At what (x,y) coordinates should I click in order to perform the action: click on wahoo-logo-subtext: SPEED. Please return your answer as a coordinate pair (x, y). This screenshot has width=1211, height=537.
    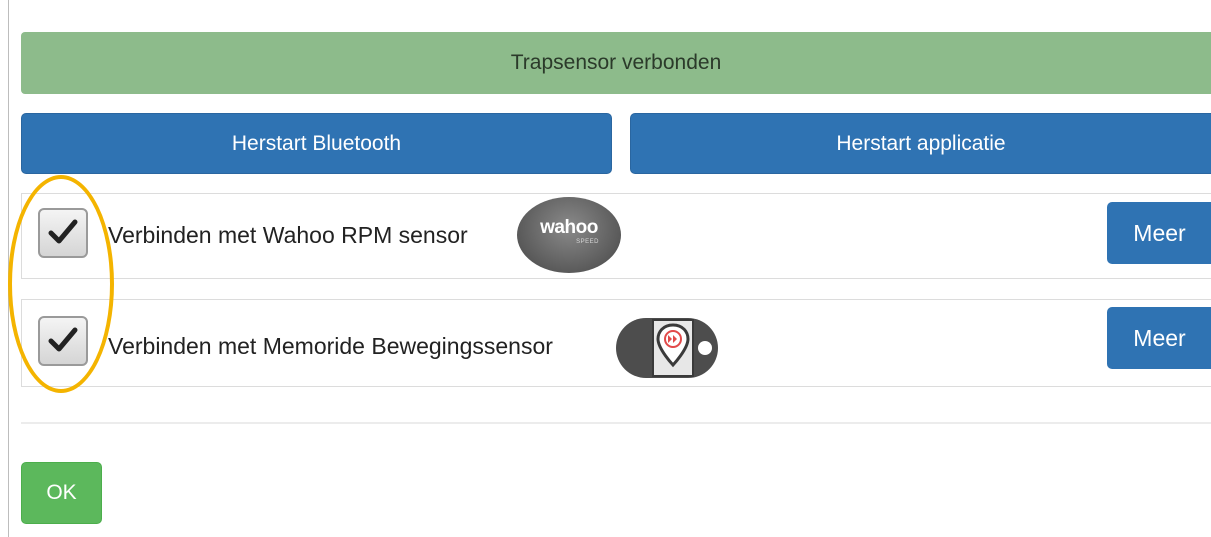
    Looking at the image, I should click on (587, 242).